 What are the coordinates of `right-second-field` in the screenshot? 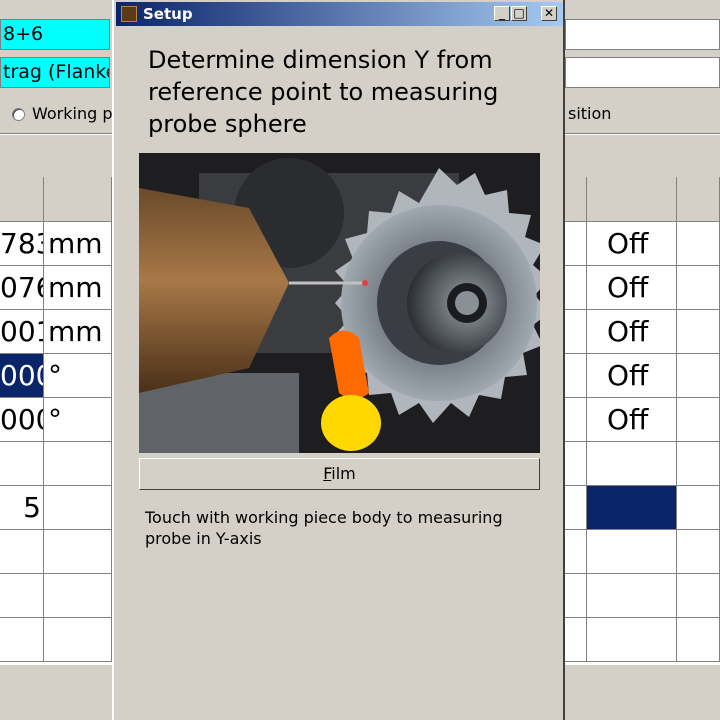 It's located at (642, 72).